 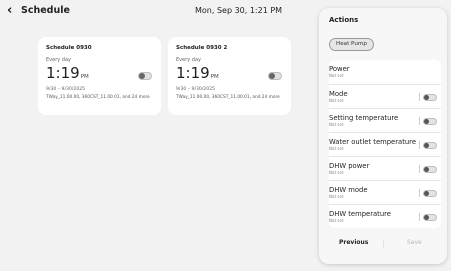 What do you see at coordinates (385, 72) in the screenshot?
I see `action-row-power: Power Not set` at bounding box center [385, 72].